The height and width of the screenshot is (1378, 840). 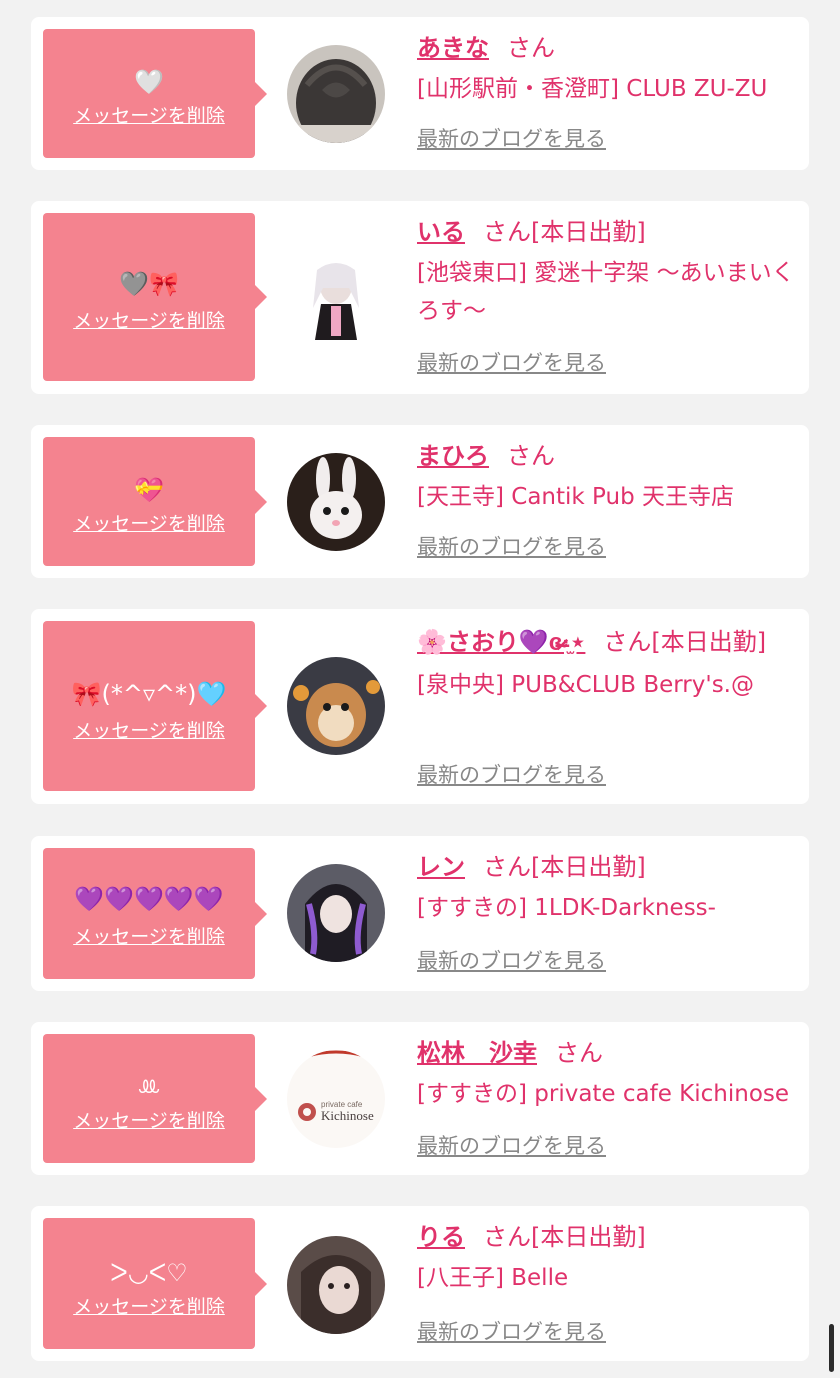 I want to click on message-text: 💝, so click(x=149, y=490).